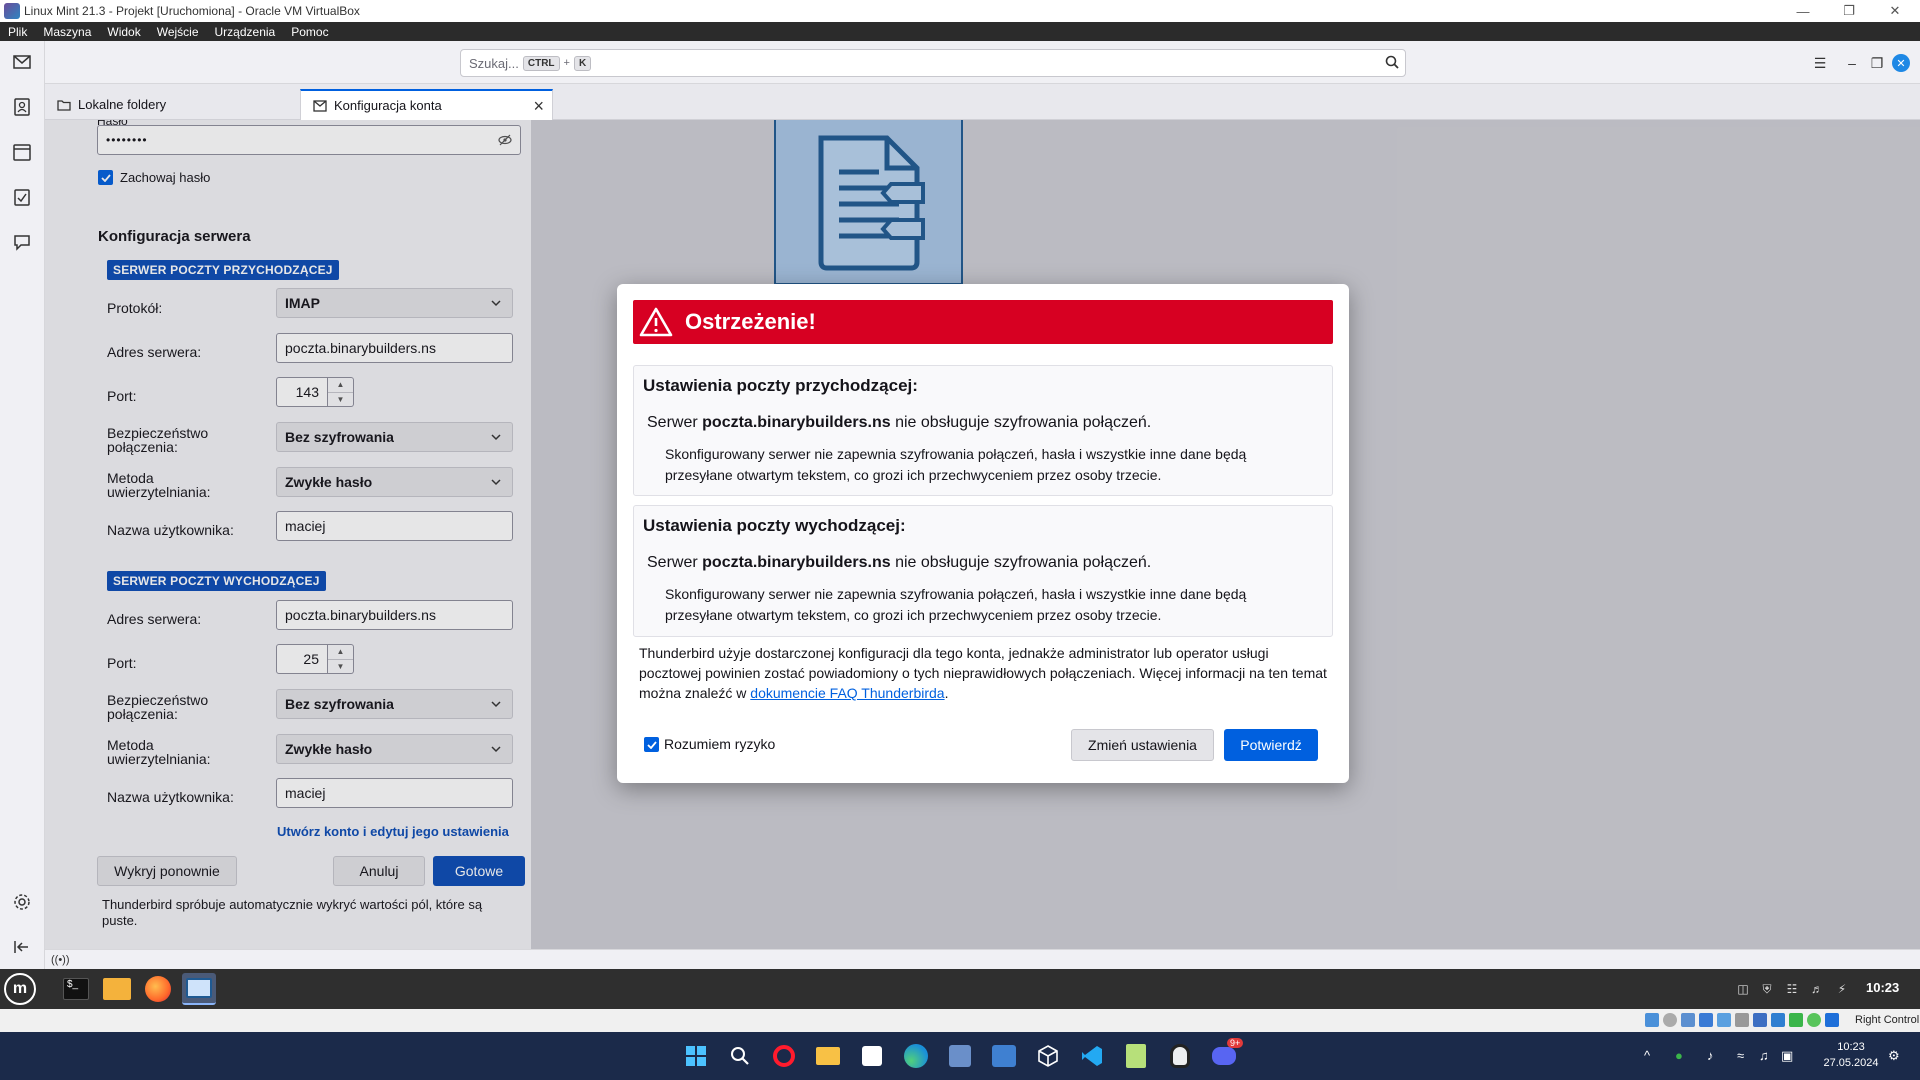 Image resolution: width=1920 pixels, height=1080 pixels. What do you see at coordinates (672, 422) in the screenshot?
I see `line-prefix: Serwer` at bounding box center [672, 422].